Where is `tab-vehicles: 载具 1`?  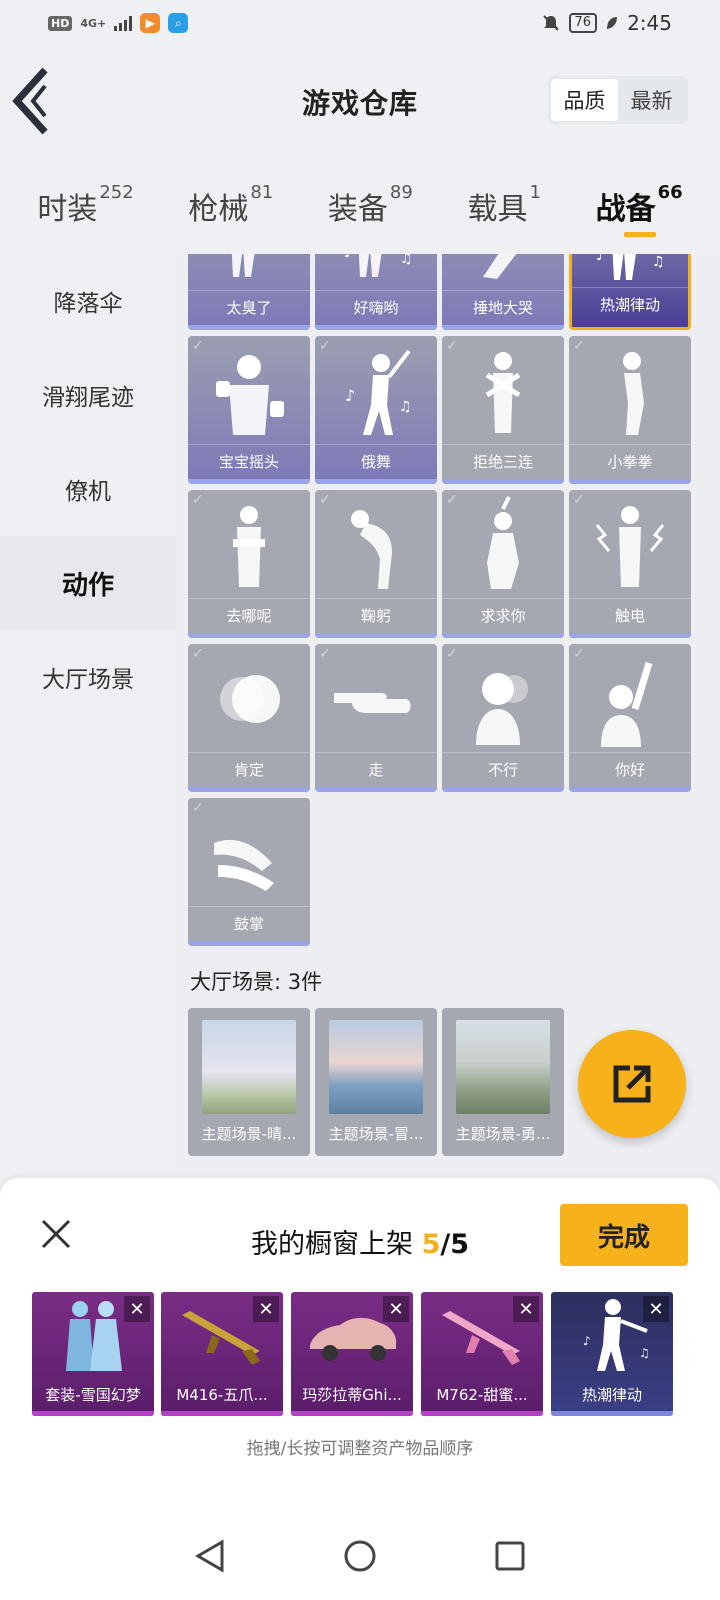
tab-vehicles: 载具 1 is located at coordinates (503, 199).